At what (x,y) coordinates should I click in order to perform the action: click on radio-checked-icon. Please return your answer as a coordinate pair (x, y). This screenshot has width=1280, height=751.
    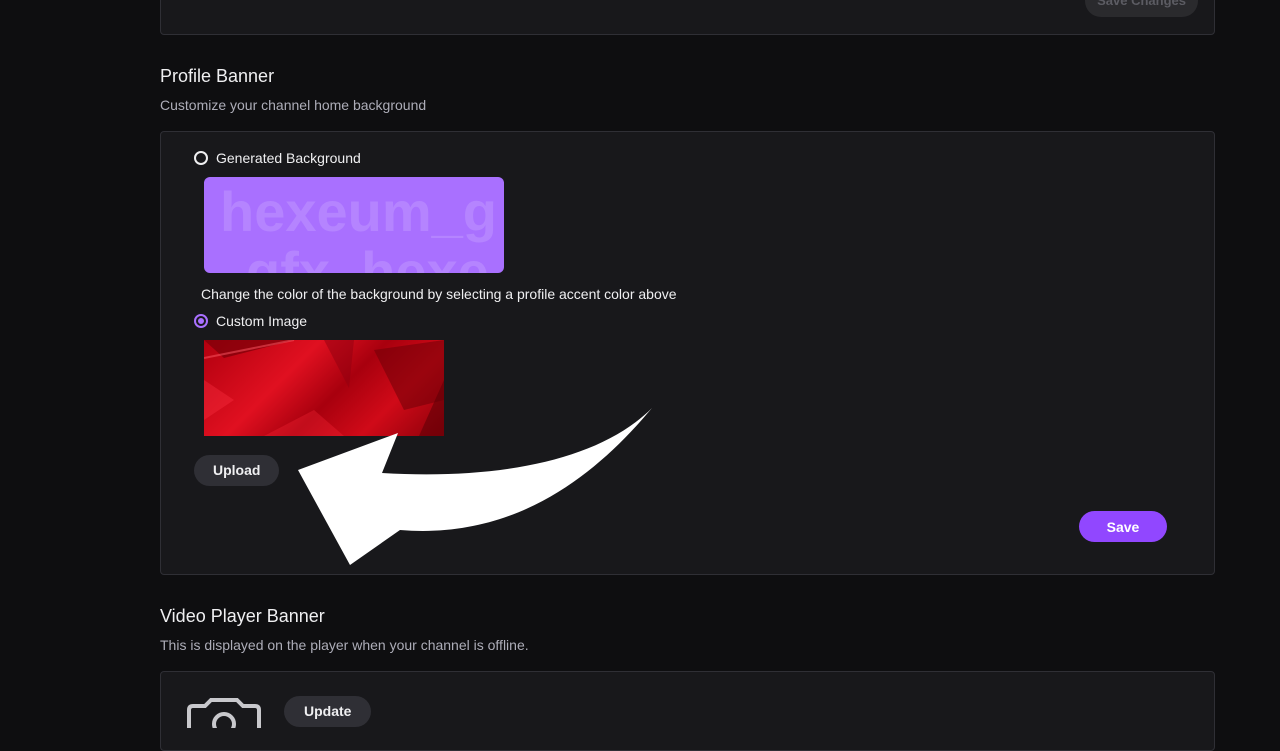
    Looking at the image, I should click on (201, 321).